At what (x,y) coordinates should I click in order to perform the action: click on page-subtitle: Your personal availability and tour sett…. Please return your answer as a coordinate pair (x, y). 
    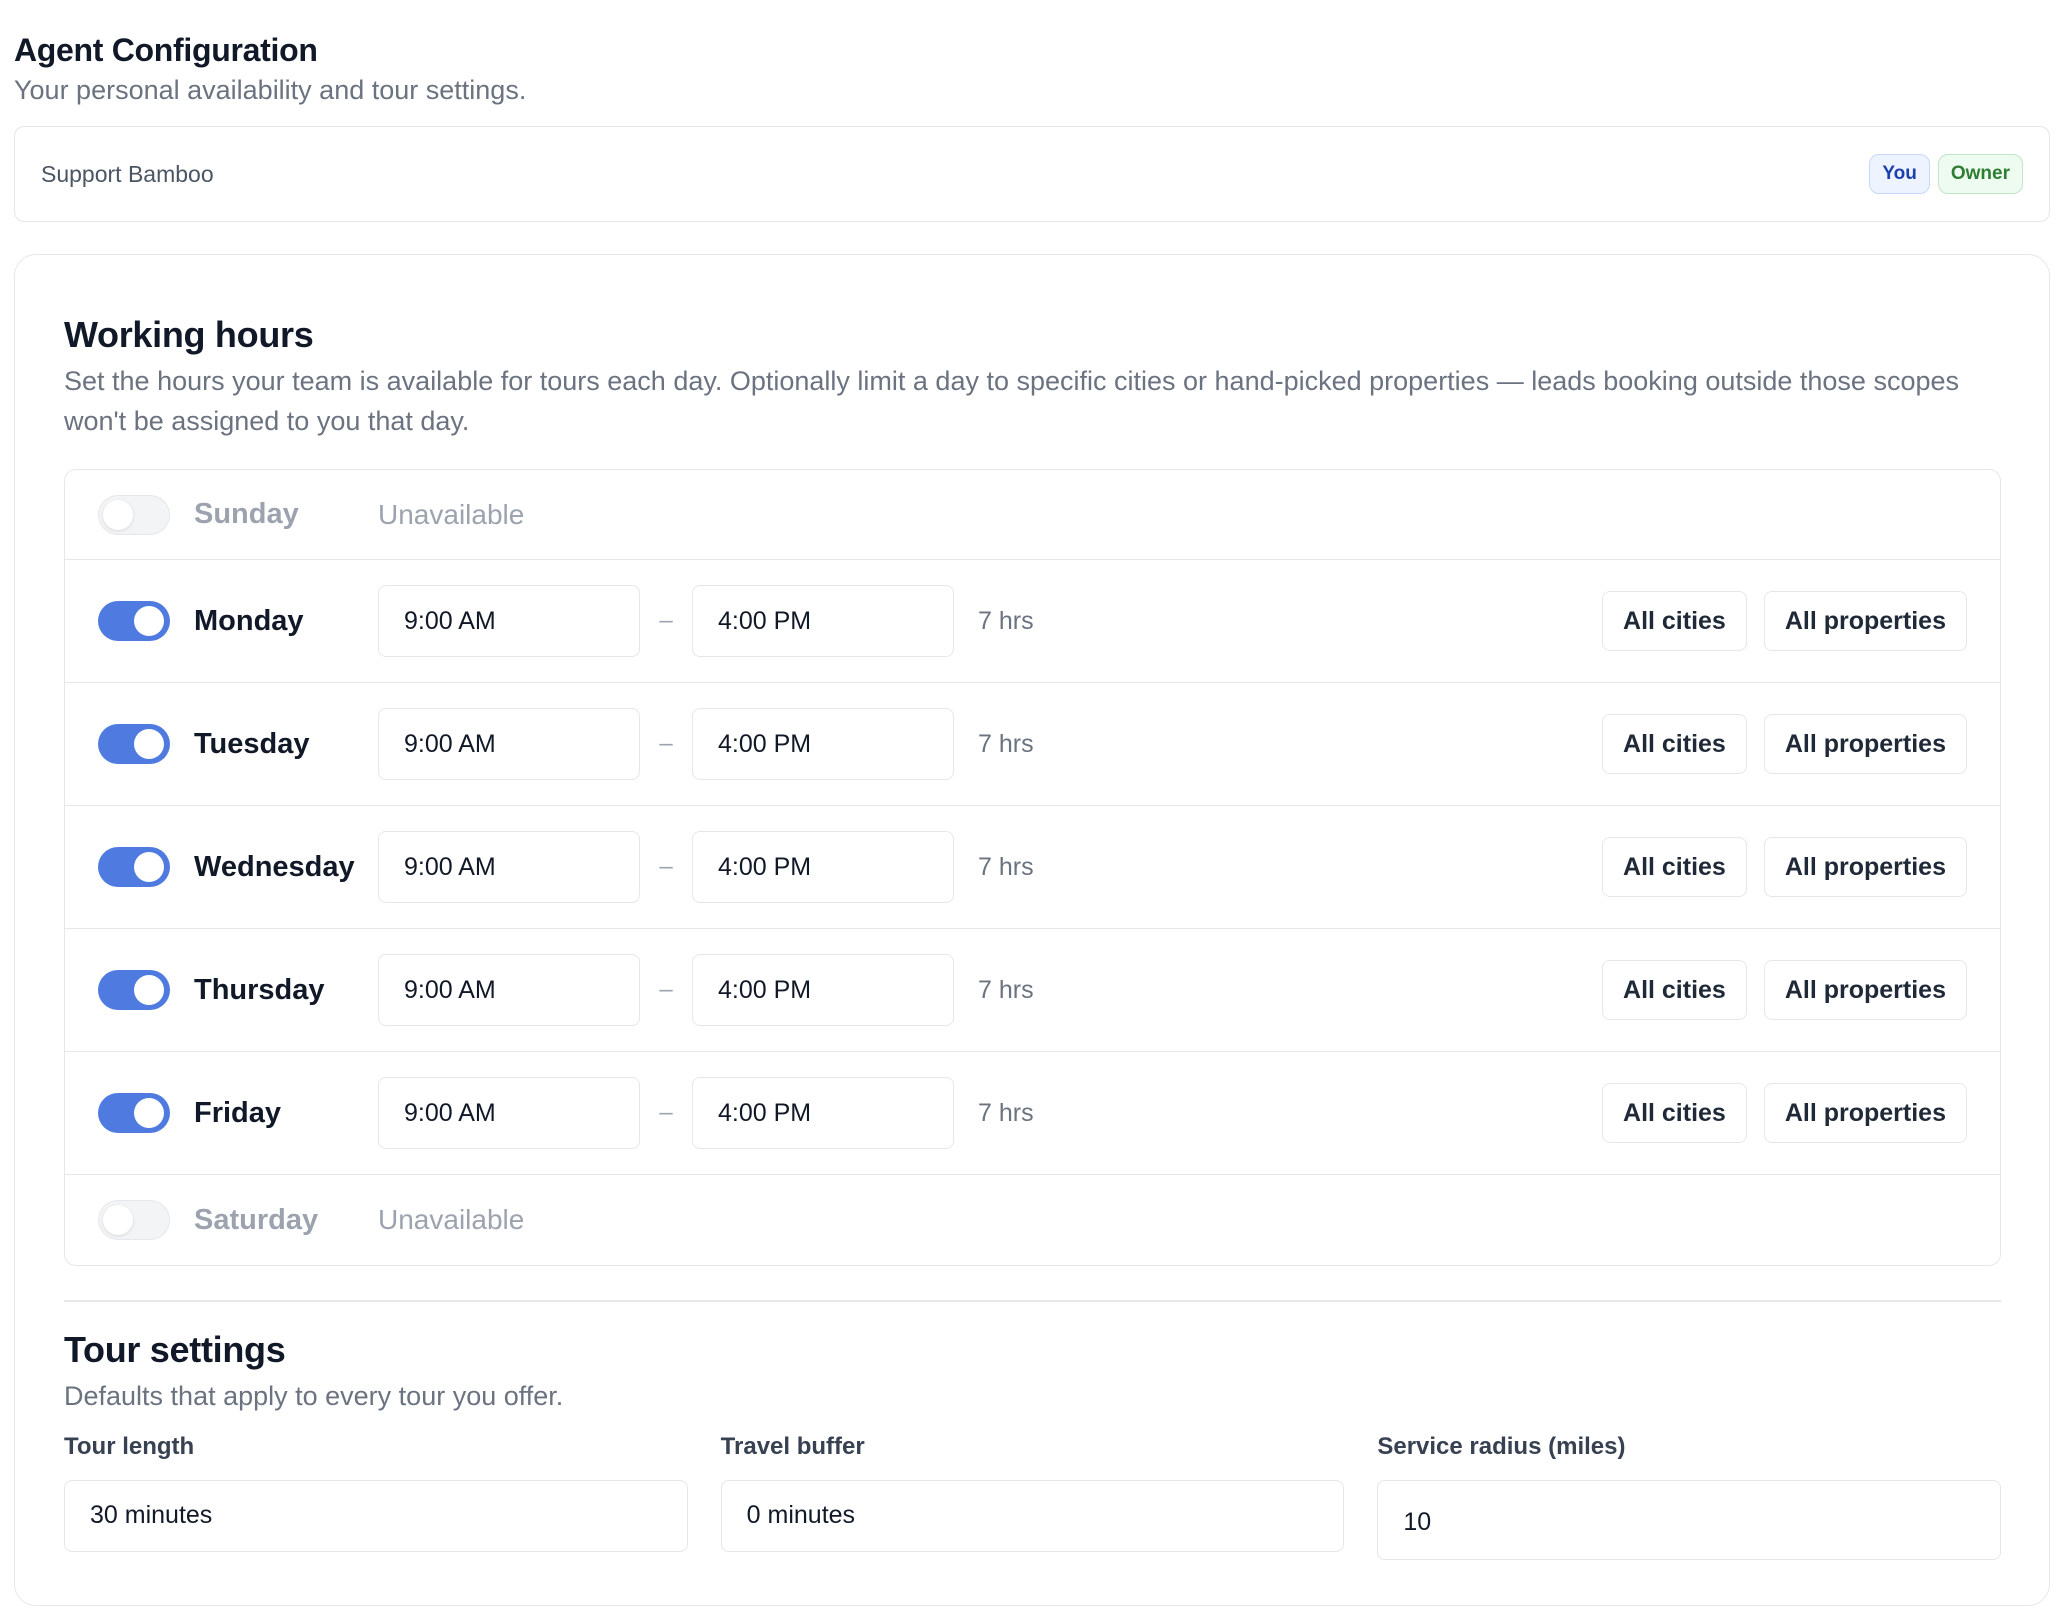
    Looking at the image, I should click on (270, 90).